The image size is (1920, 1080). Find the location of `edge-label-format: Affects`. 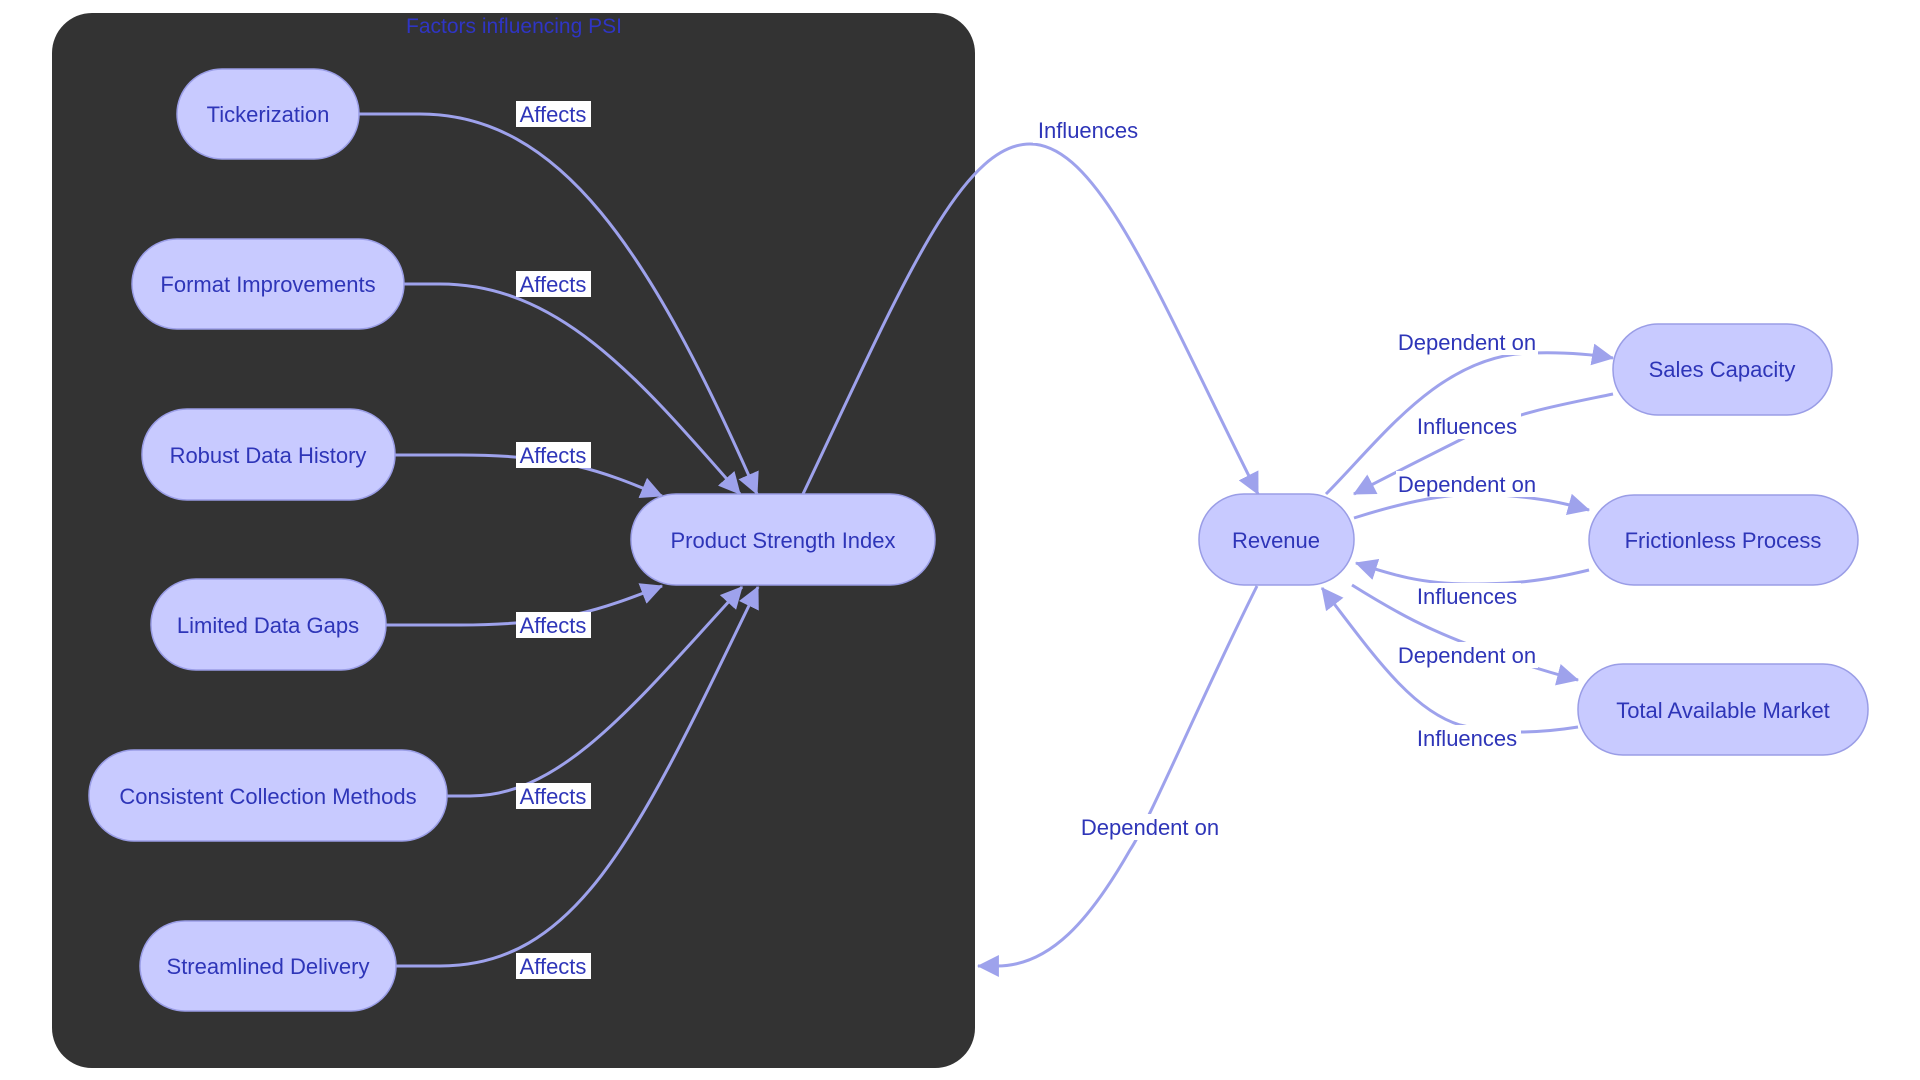

edge-label-format: Affects is located at coordinates (553, 284).